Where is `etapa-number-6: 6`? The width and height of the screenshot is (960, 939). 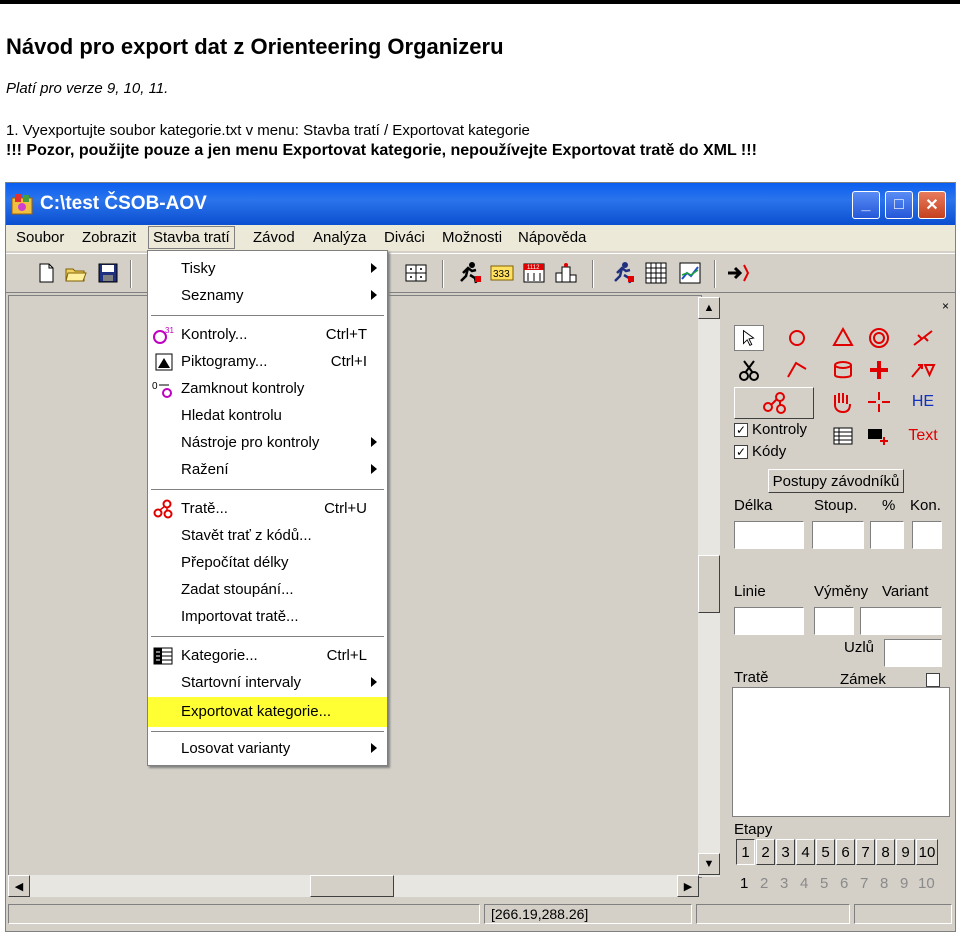 etapa-number-6: 6 is located at coordinates (844, 883).